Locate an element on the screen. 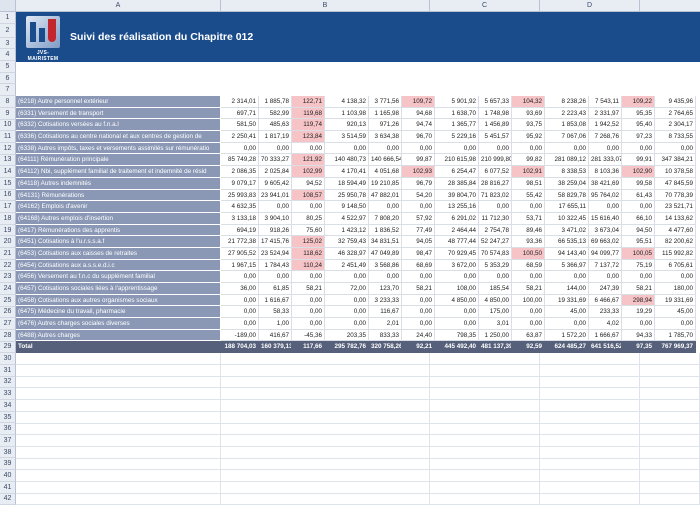  ratio-cell: 102,90 is located at coordinates (638, 172).